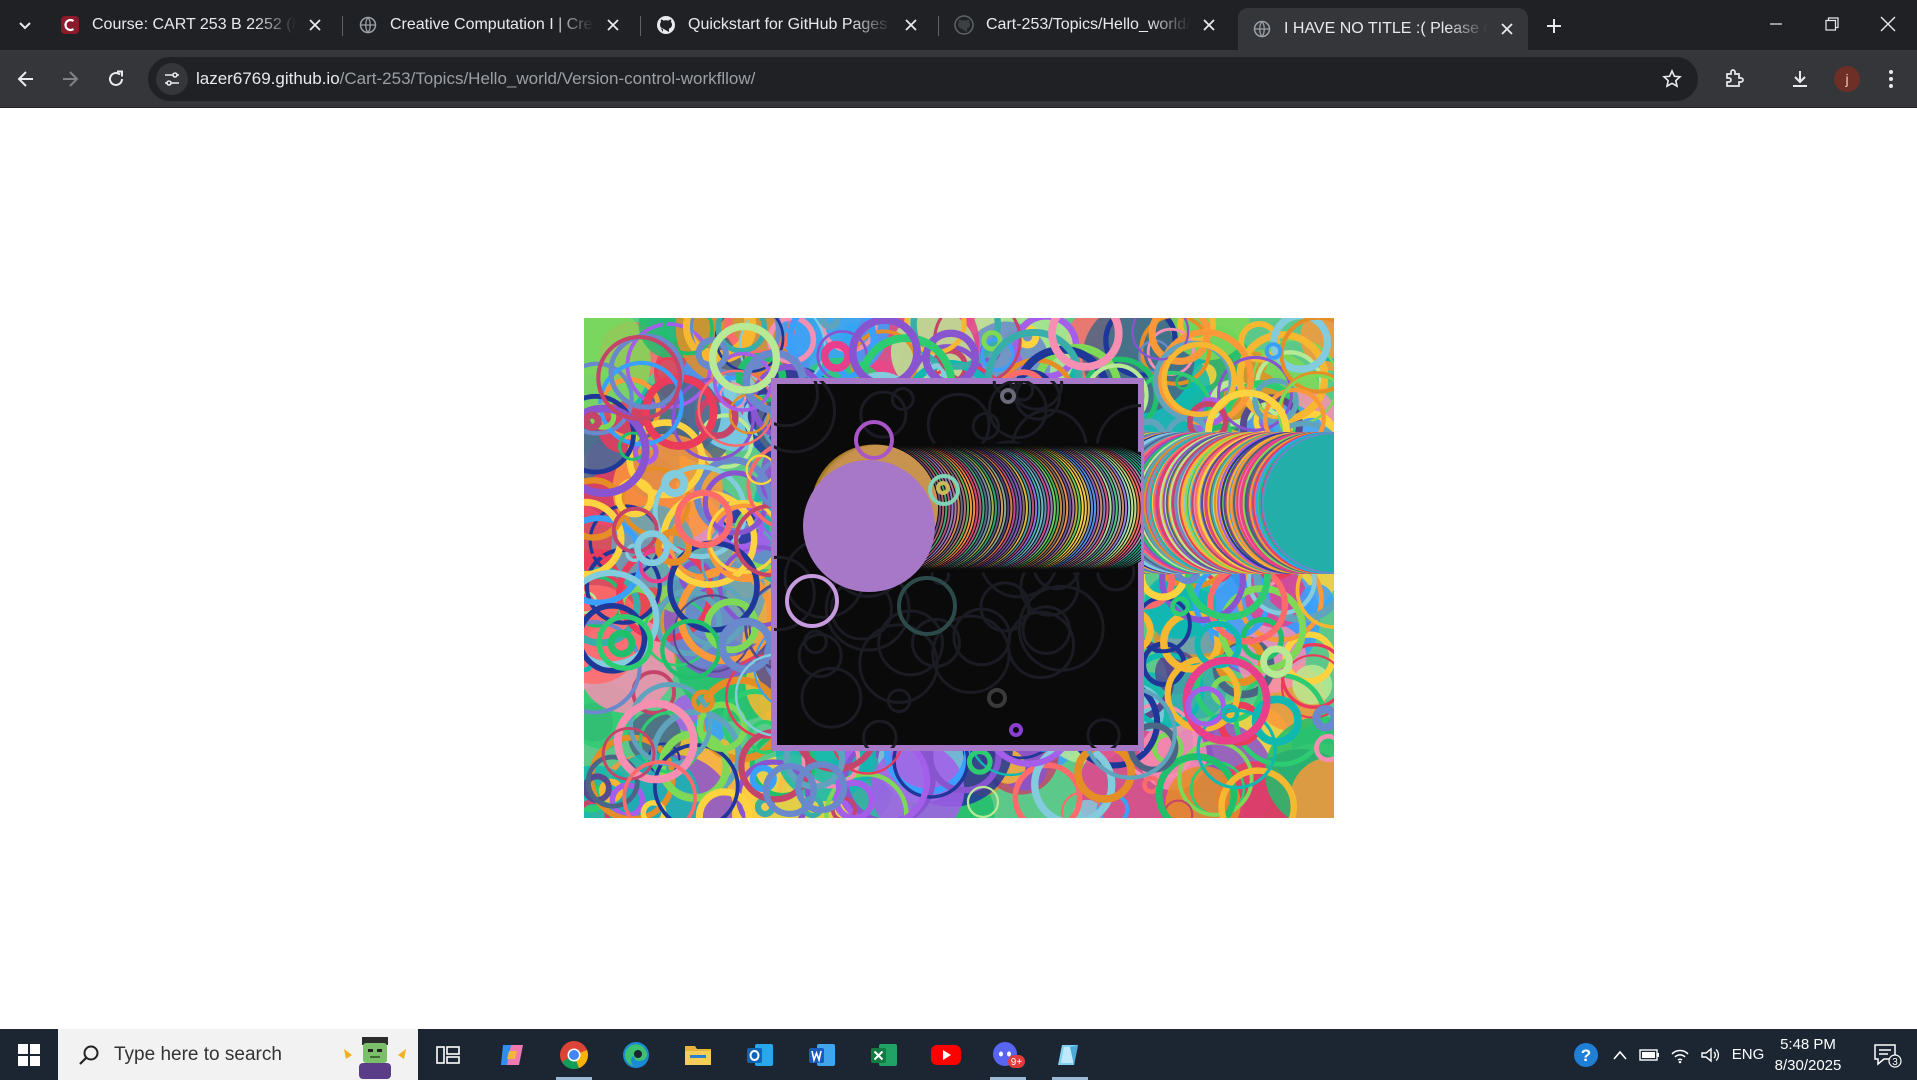  I want to click on clock-time: 5:48 PM, so click(1808, 1044).